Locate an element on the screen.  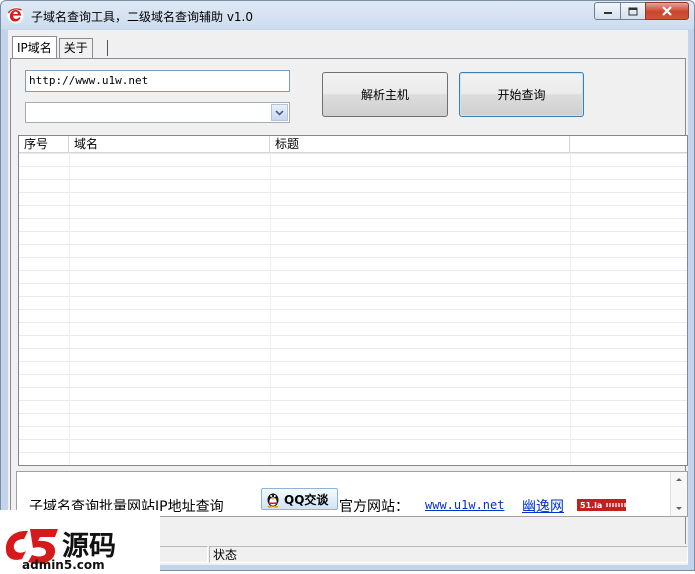
start-query-button: 开始查询 is located at coordinates (521, 94).